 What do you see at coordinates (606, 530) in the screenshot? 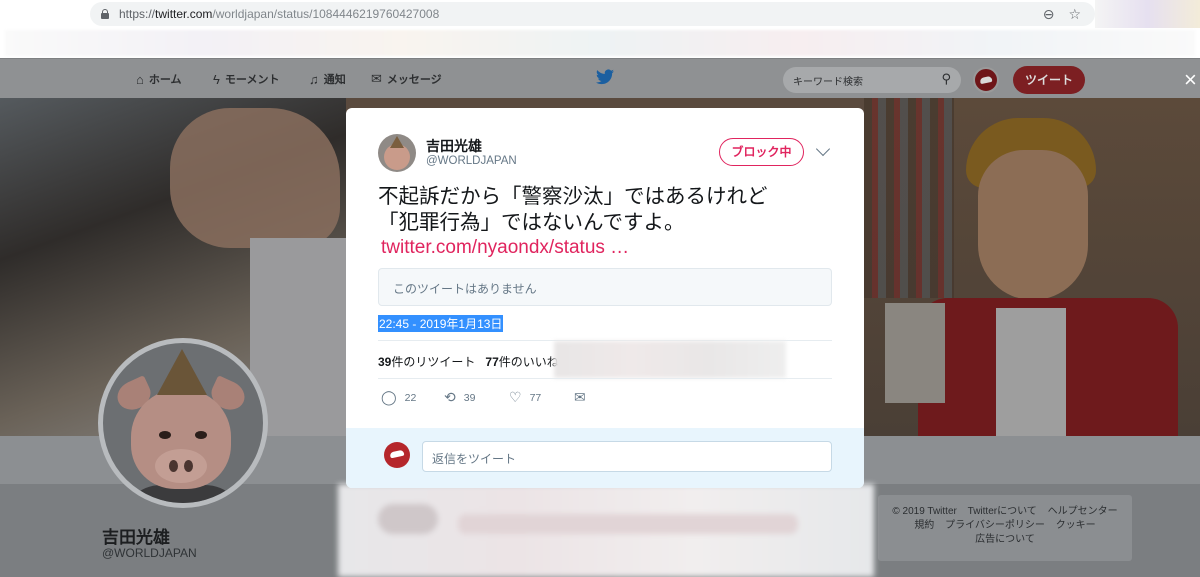
I see `redacted-content` at bounding box center [606, 530].